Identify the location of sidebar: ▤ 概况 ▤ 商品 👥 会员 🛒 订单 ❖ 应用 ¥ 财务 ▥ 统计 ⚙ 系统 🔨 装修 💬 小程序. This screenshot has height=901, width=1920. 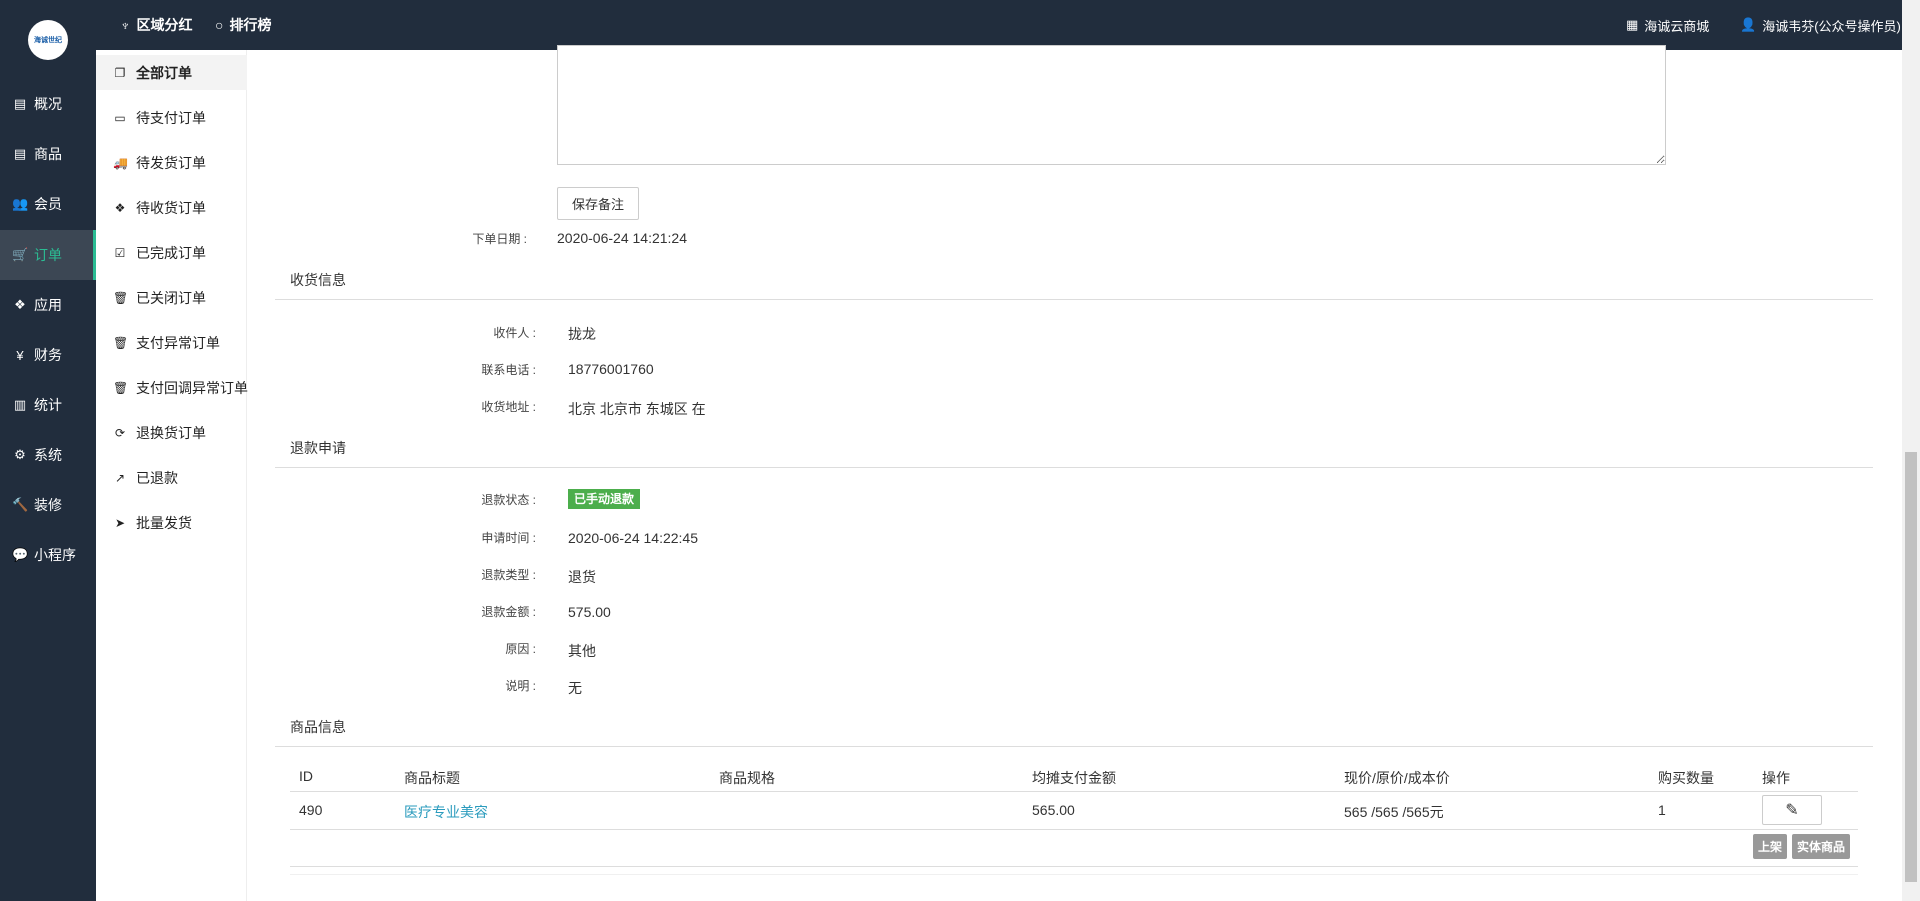
(48, 475).